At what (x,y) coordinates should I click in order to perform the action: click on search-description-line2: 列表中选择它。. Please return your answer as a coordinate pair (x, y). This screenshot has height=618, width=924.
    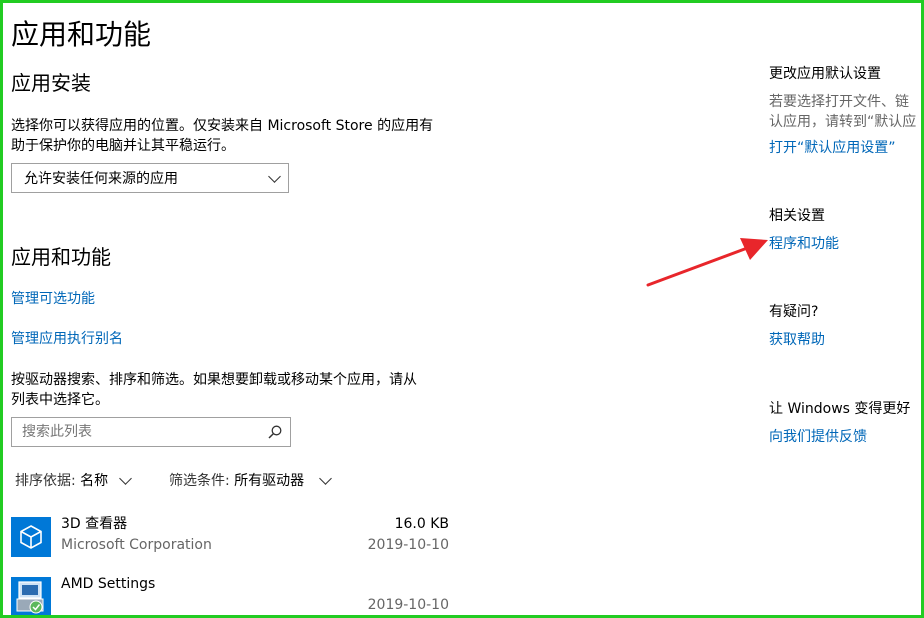
    Looking at the image, I should click on (60, 400).